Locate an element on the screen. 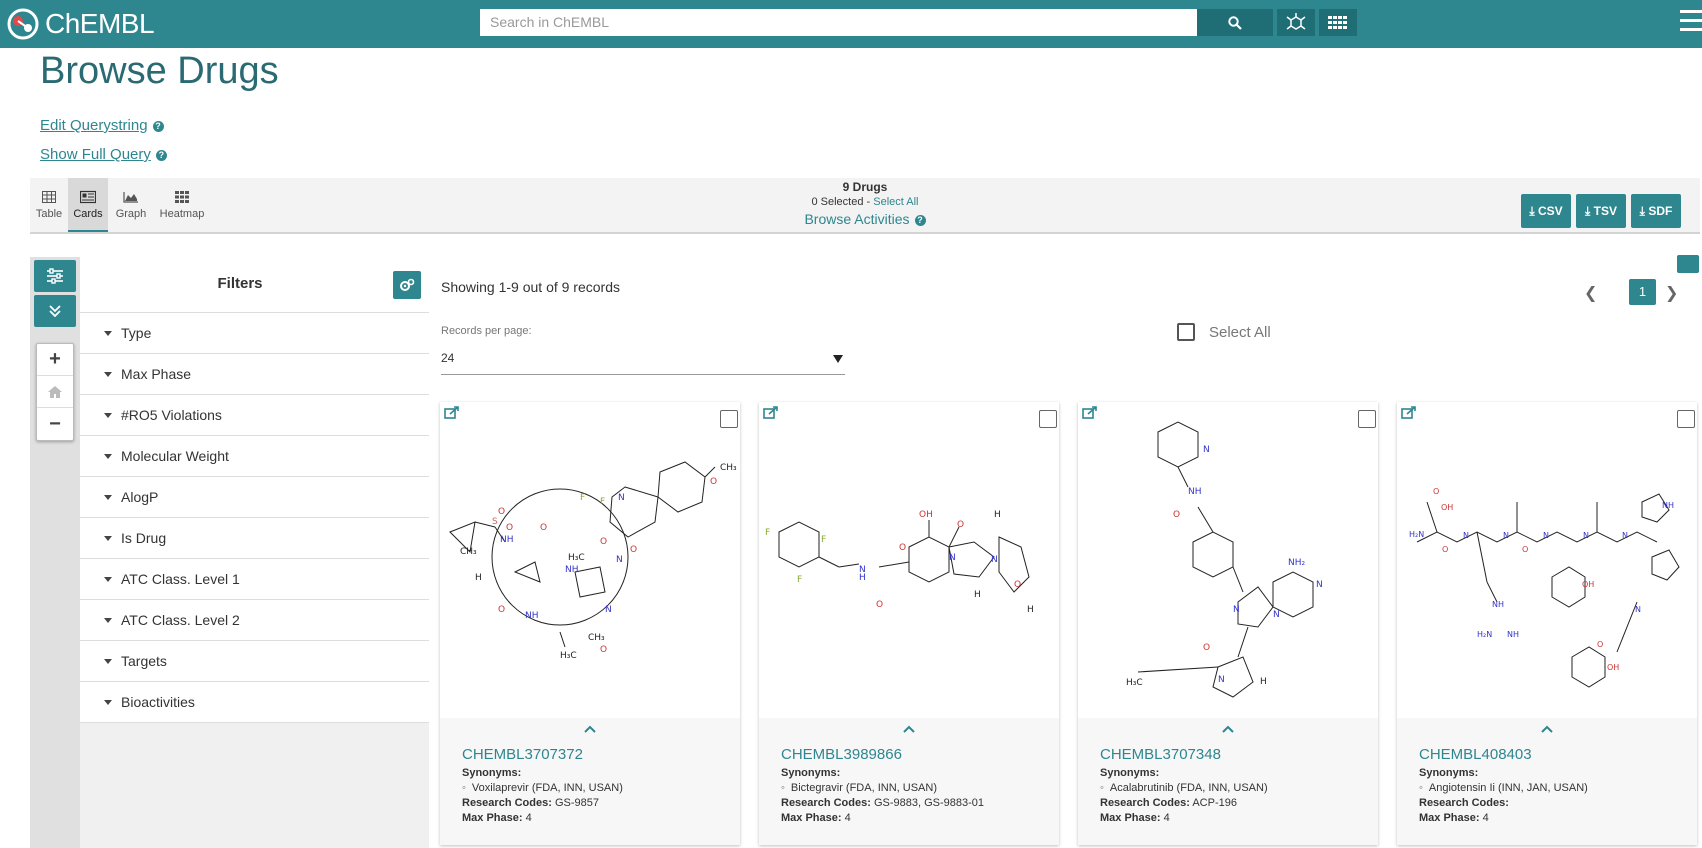 The image size is (1702, 848). tab-heatmap: Heatmap is located at coordinates (182, 205).